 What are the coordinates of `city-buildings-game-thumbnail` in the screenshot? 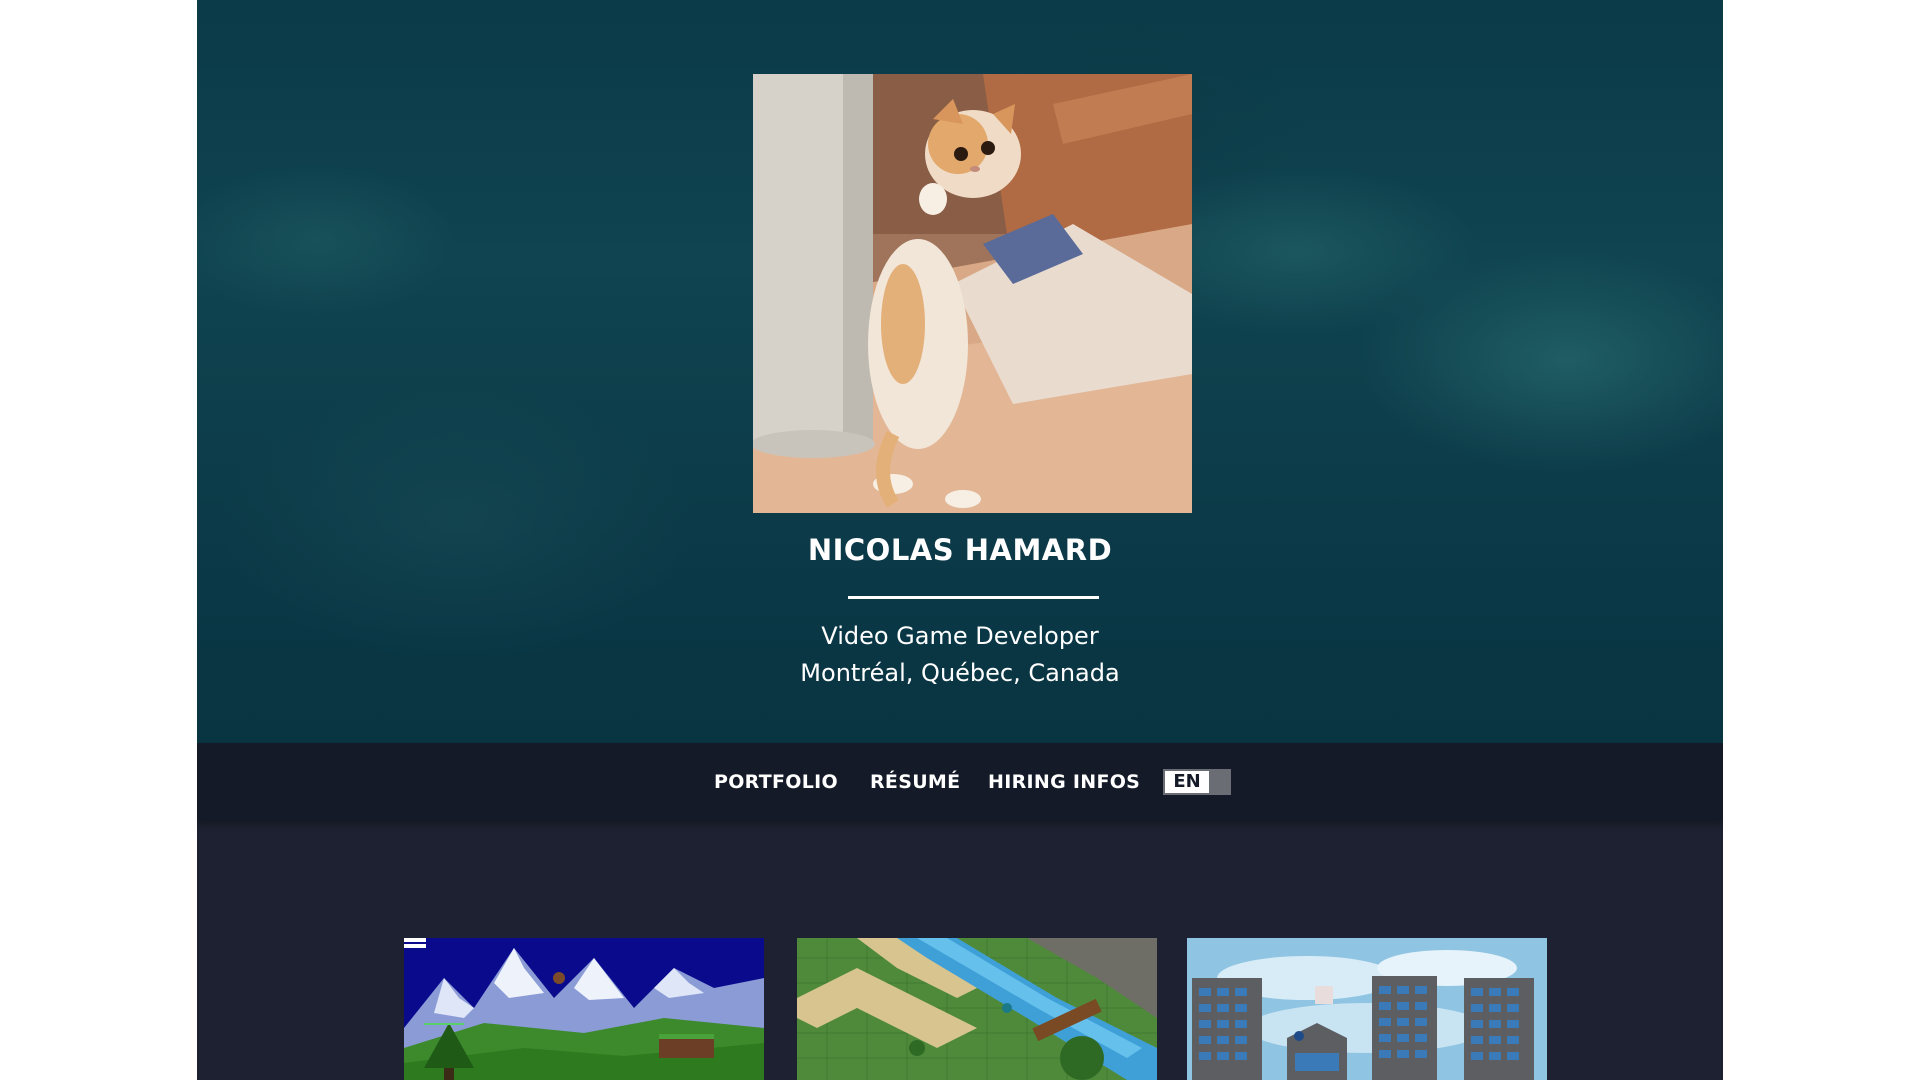 It's located at (1367, 1009).